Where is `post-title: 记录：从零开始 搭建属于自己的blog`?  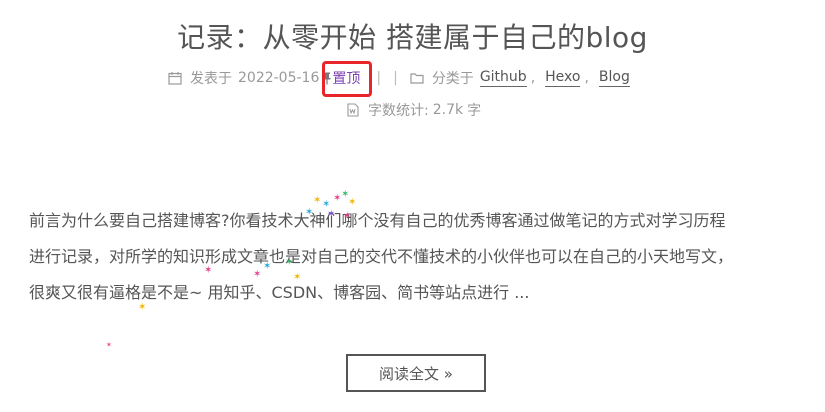
post-title: 记录：从零开始 搭建属于自己的blog is located at coordinates (412, 36).